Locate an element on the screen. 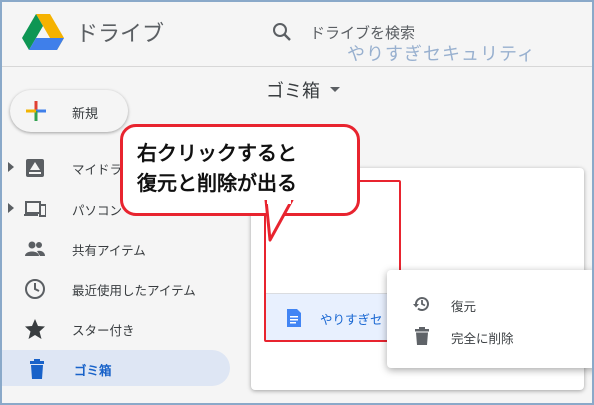 This screenshot has width=594, height=405. menu-item-label: 復元 is located at coordinates (464, 306).